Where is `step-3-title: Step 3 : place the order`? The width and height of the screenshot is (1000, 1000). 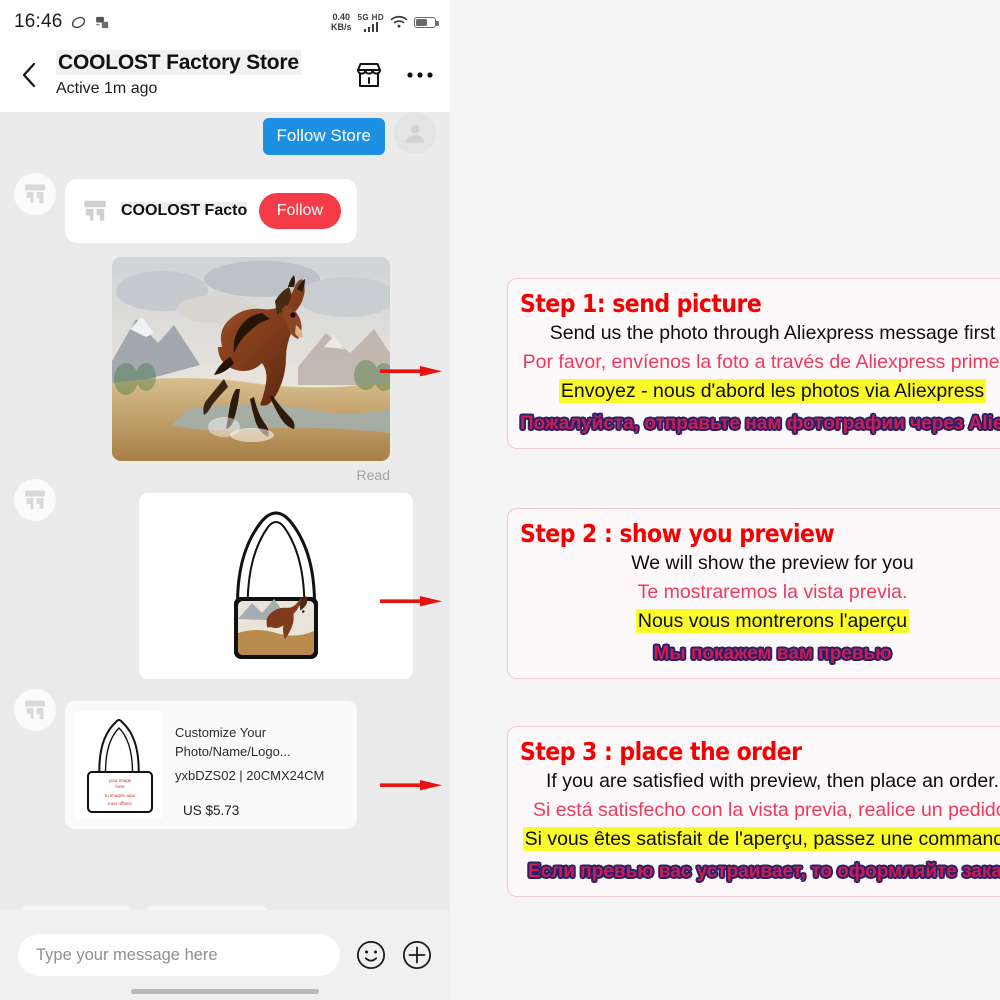 step-3-title: Step 3 : place the order is located at coordinates (661, 751).